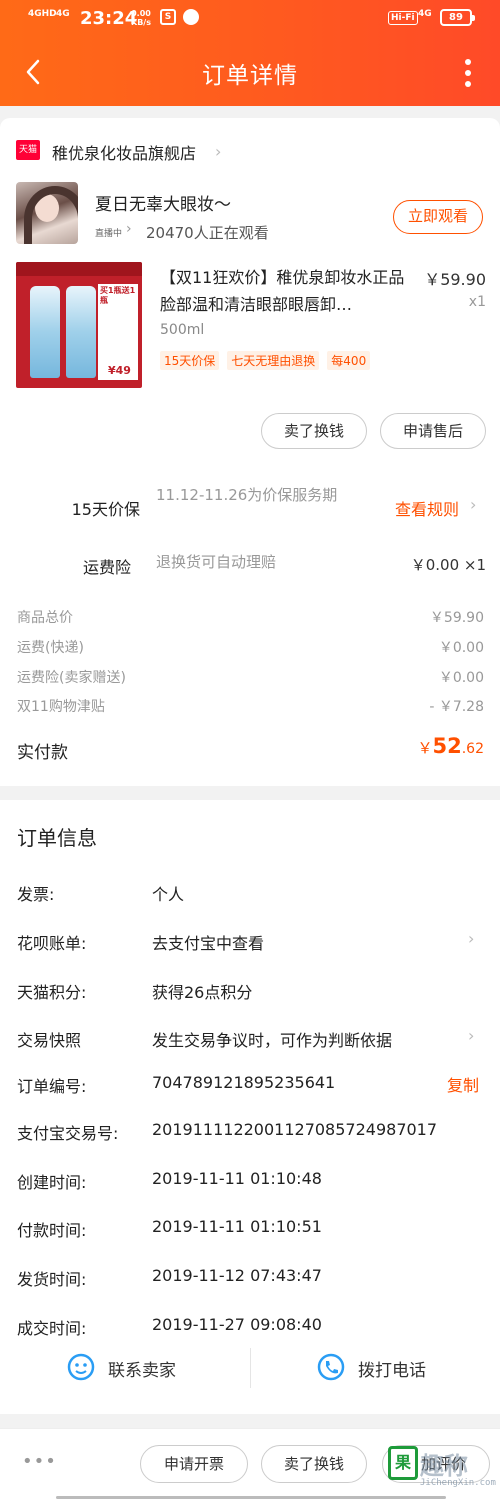 The width and height of the screenshot is (500, 1500). Describe the element at coordinates (119, 370) in the screenshot. I see `product-image-price: ¥49` at that location.